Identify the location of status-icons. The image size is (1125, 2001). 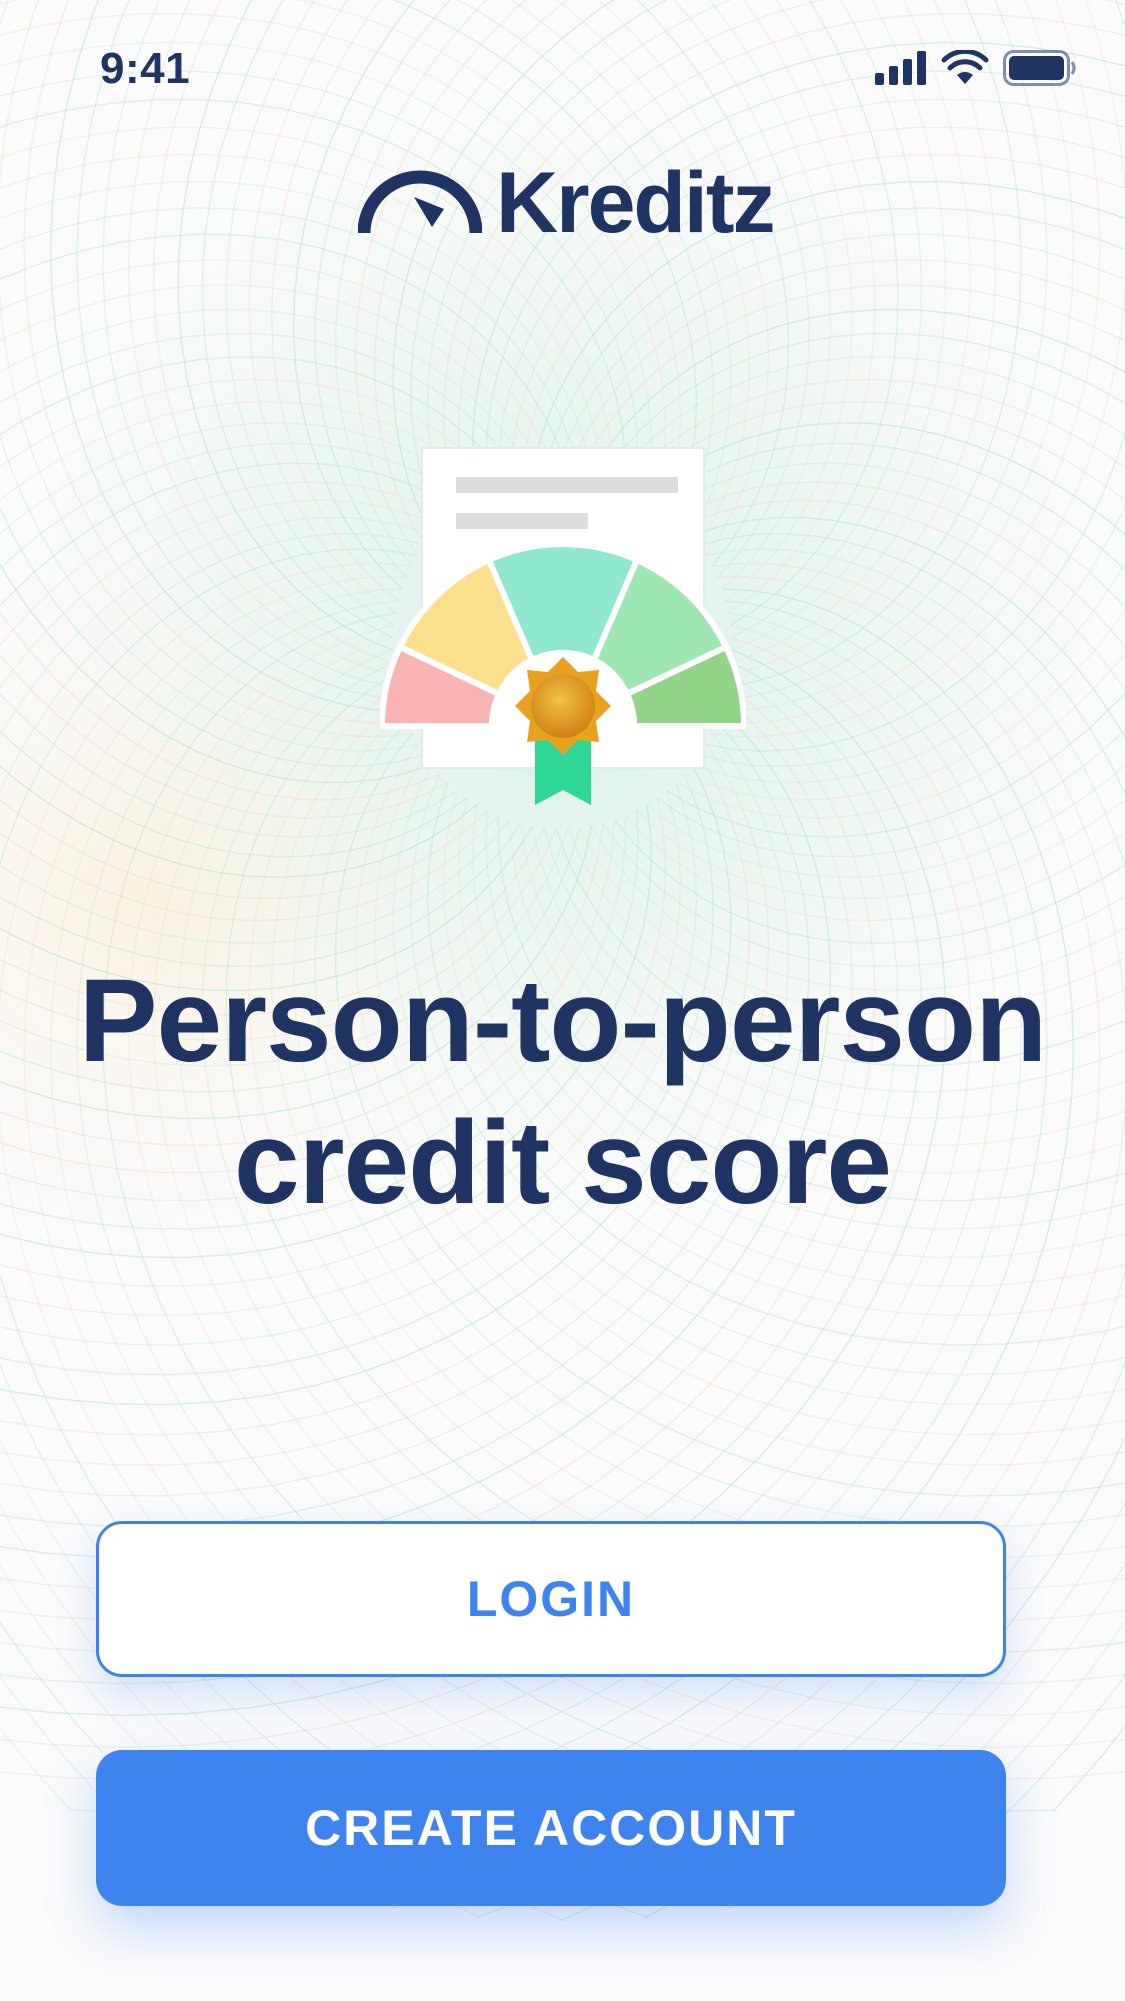
(976, 68).